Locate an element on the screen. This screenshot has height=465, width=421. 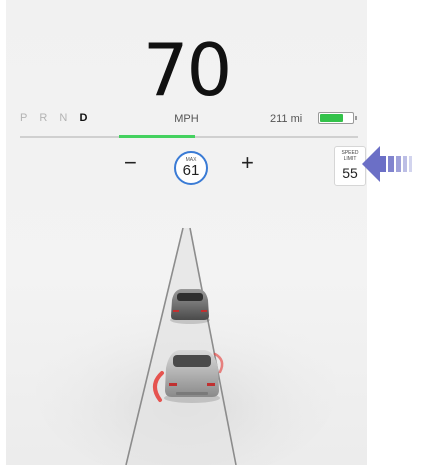
arrow-left-icon is located at coordinates (387, 164).